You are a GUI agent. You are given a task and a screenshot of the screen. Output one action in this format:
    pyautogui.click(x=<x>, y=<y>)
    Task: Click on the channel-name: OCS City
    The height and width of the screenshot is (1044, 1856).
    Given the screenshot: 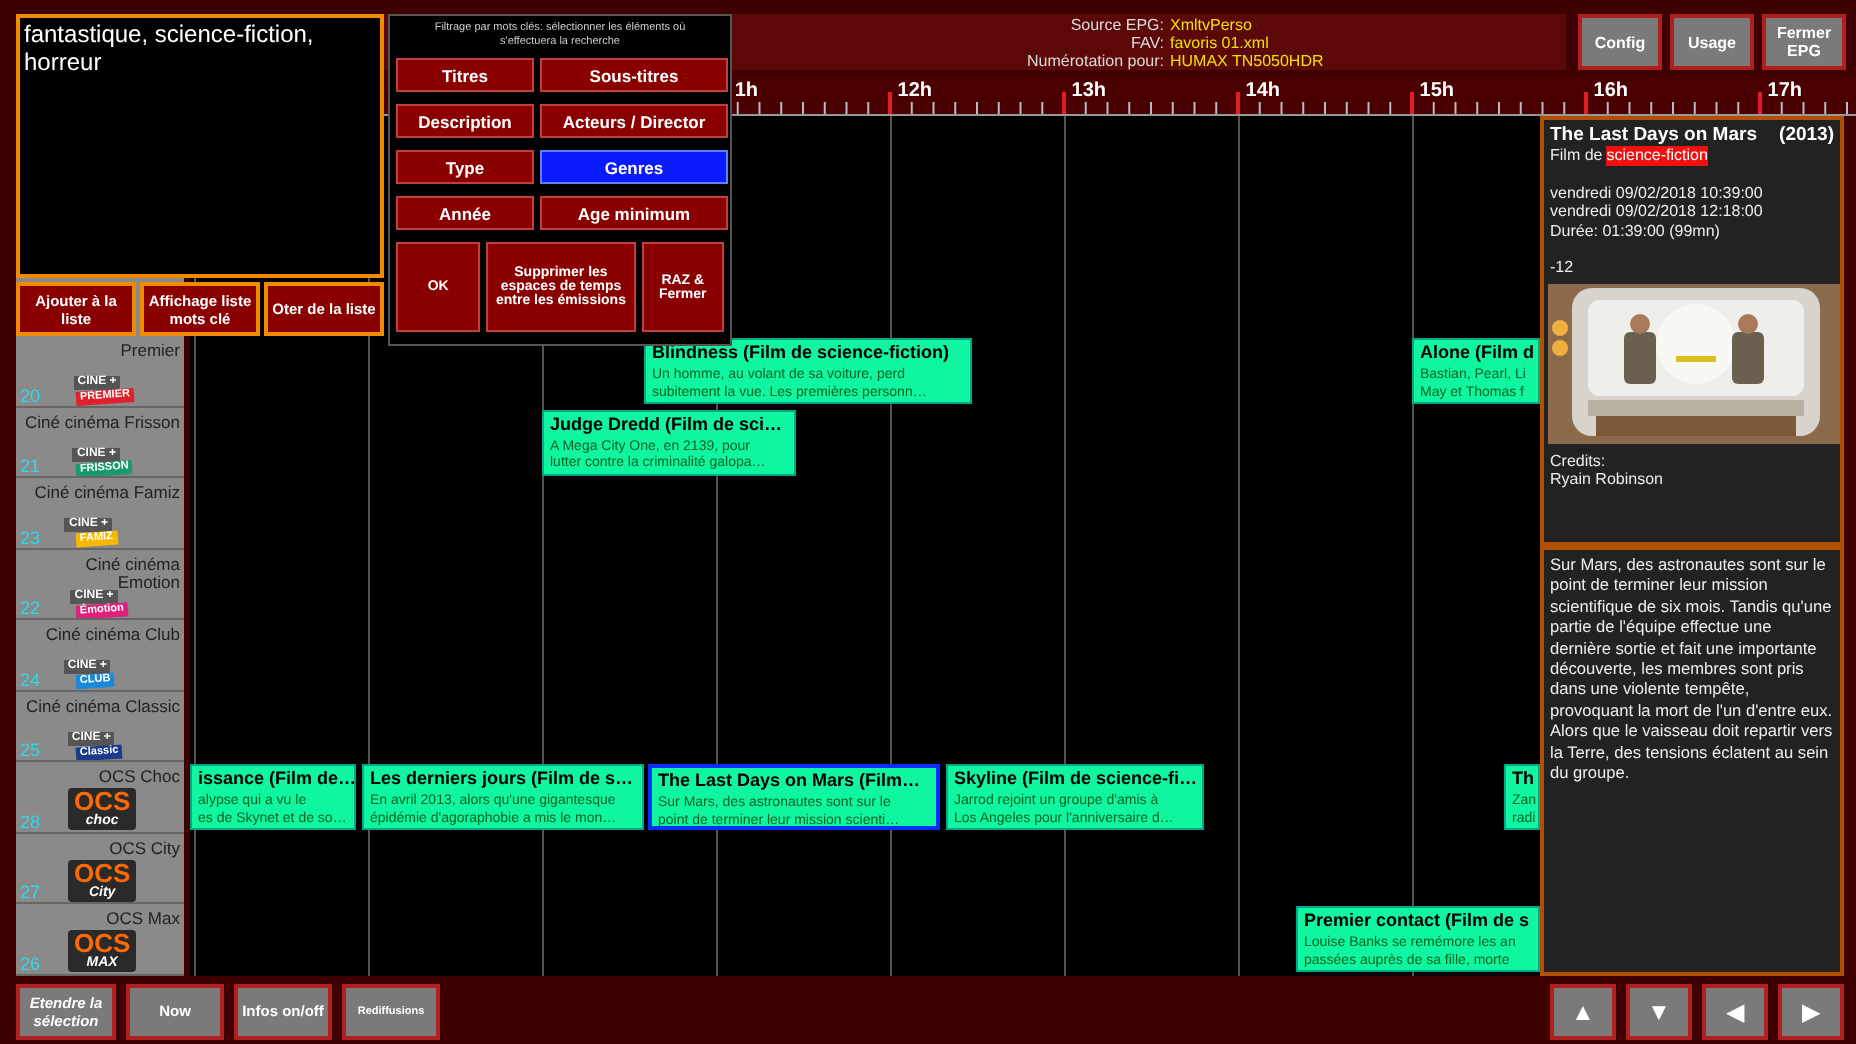 What is the action you would take?
    pyautogui.click(x=143, y=848)
    